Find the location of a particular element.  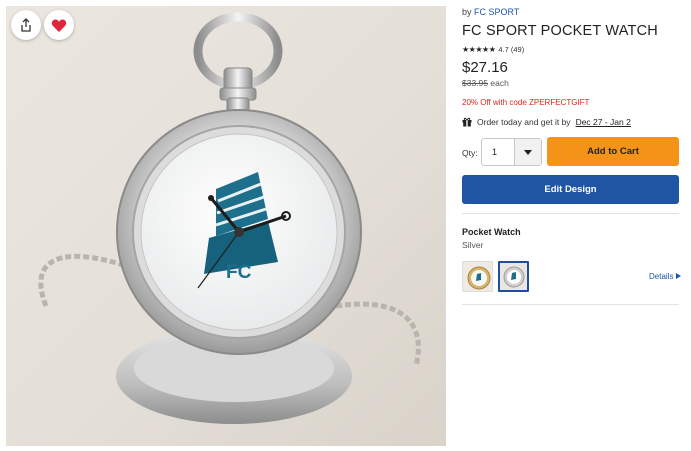

original-price: $33.95 is located at coordinates (475, 83).